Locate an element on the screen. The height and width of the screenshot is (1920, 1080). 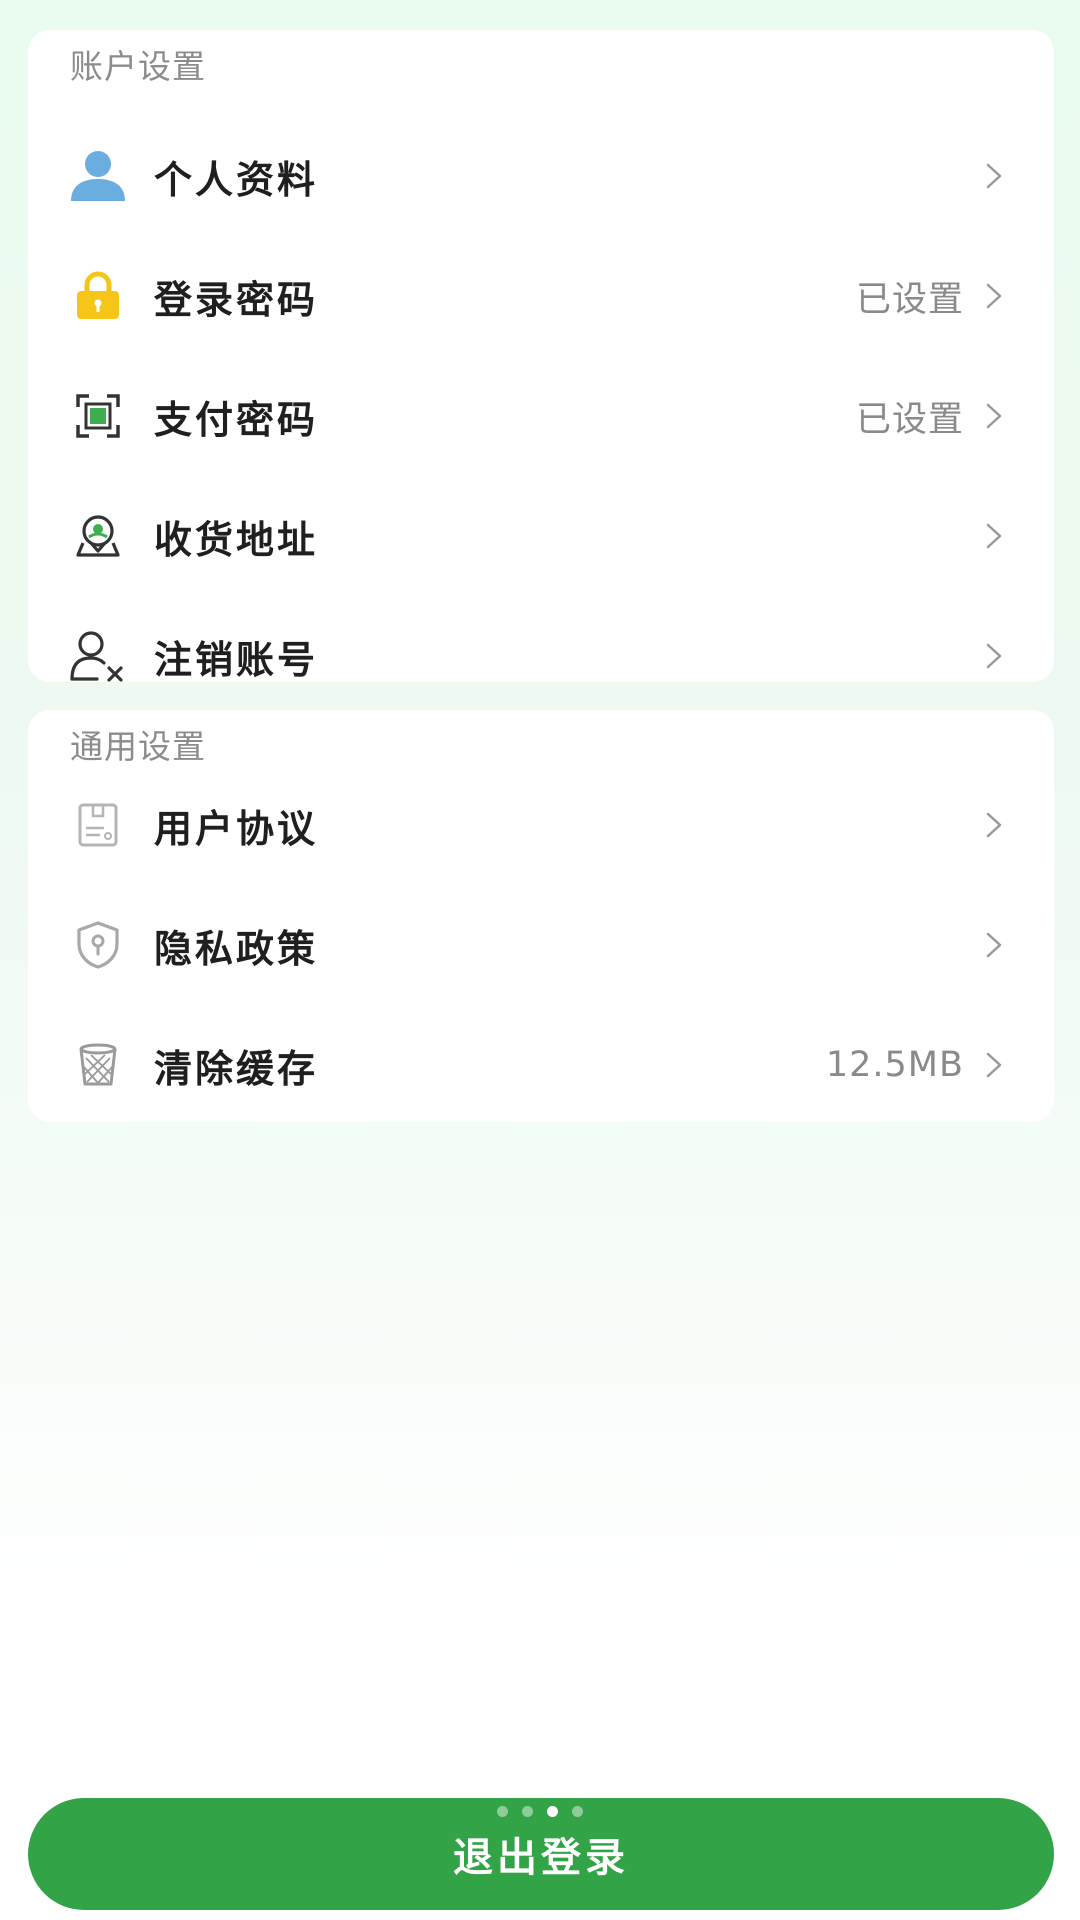
settings-row-user-agreement: 用户协议 is located at coordinates (541, 825).